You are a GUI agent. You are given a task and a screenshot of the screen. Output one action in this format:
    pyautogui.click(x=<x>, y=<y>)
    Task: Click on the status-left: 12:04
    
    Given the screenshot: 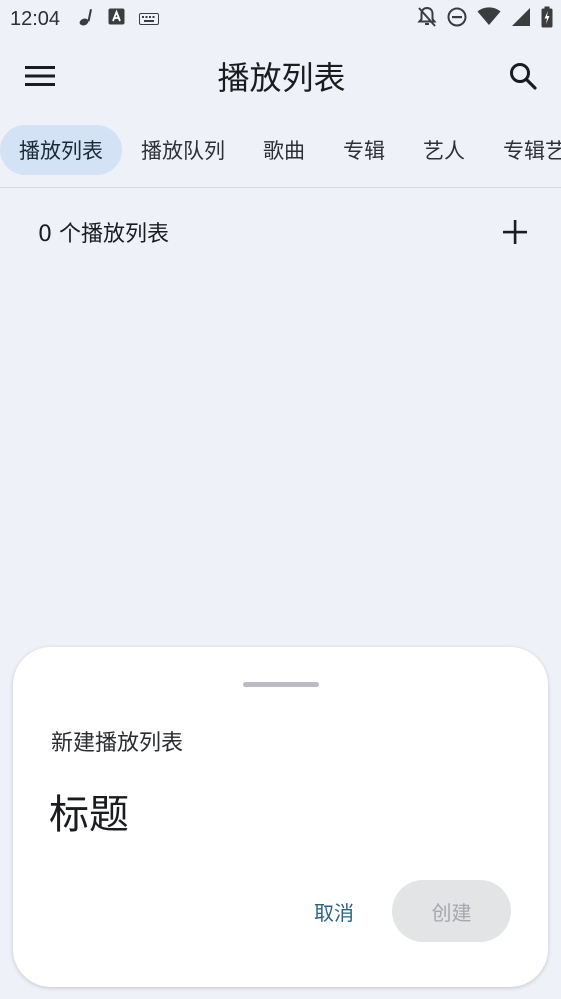 What is the action you would take?
    pyautogui.click(x=85, y=19)
    